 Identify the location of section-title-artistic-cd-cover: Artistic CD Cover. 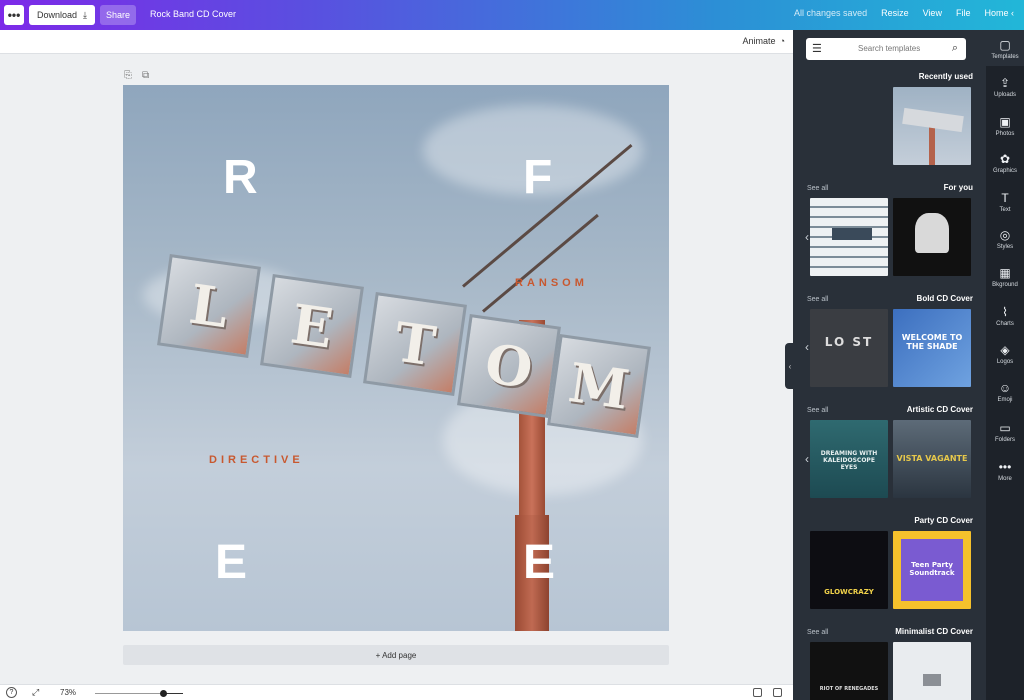
(939, 409).